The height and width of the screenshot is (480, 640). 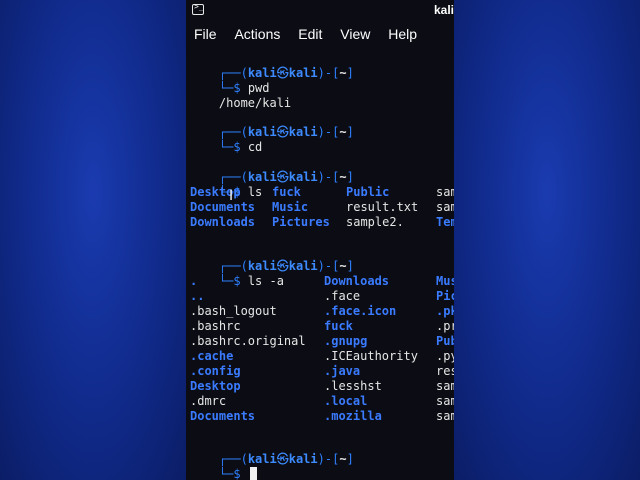 What do you see at coordinates (257, 34) in the screenshot?
I see `menu-actions: Actions` at bounding box center [257, 34].